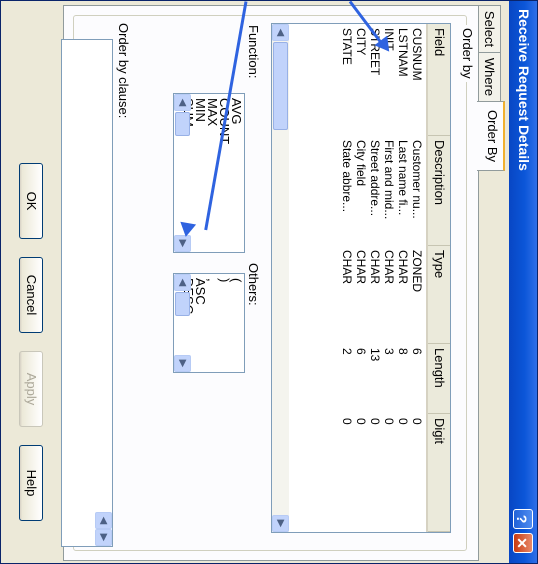 This screenshot has width=538, height=564. What do you see at coordinates (87, 293) in the screenshot?
I see `order-by-clause-field: ◀ ▶` at bounding box center [87, 293].